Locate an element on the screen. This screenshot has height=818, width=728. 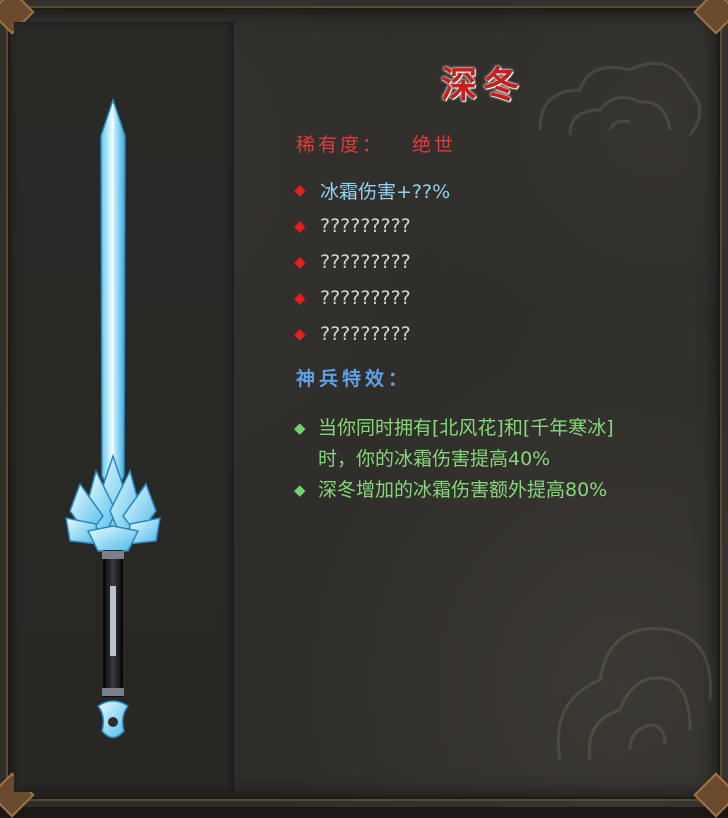
rarity-line: 稀有度： 绝世 is located at coordinates (376, 143).